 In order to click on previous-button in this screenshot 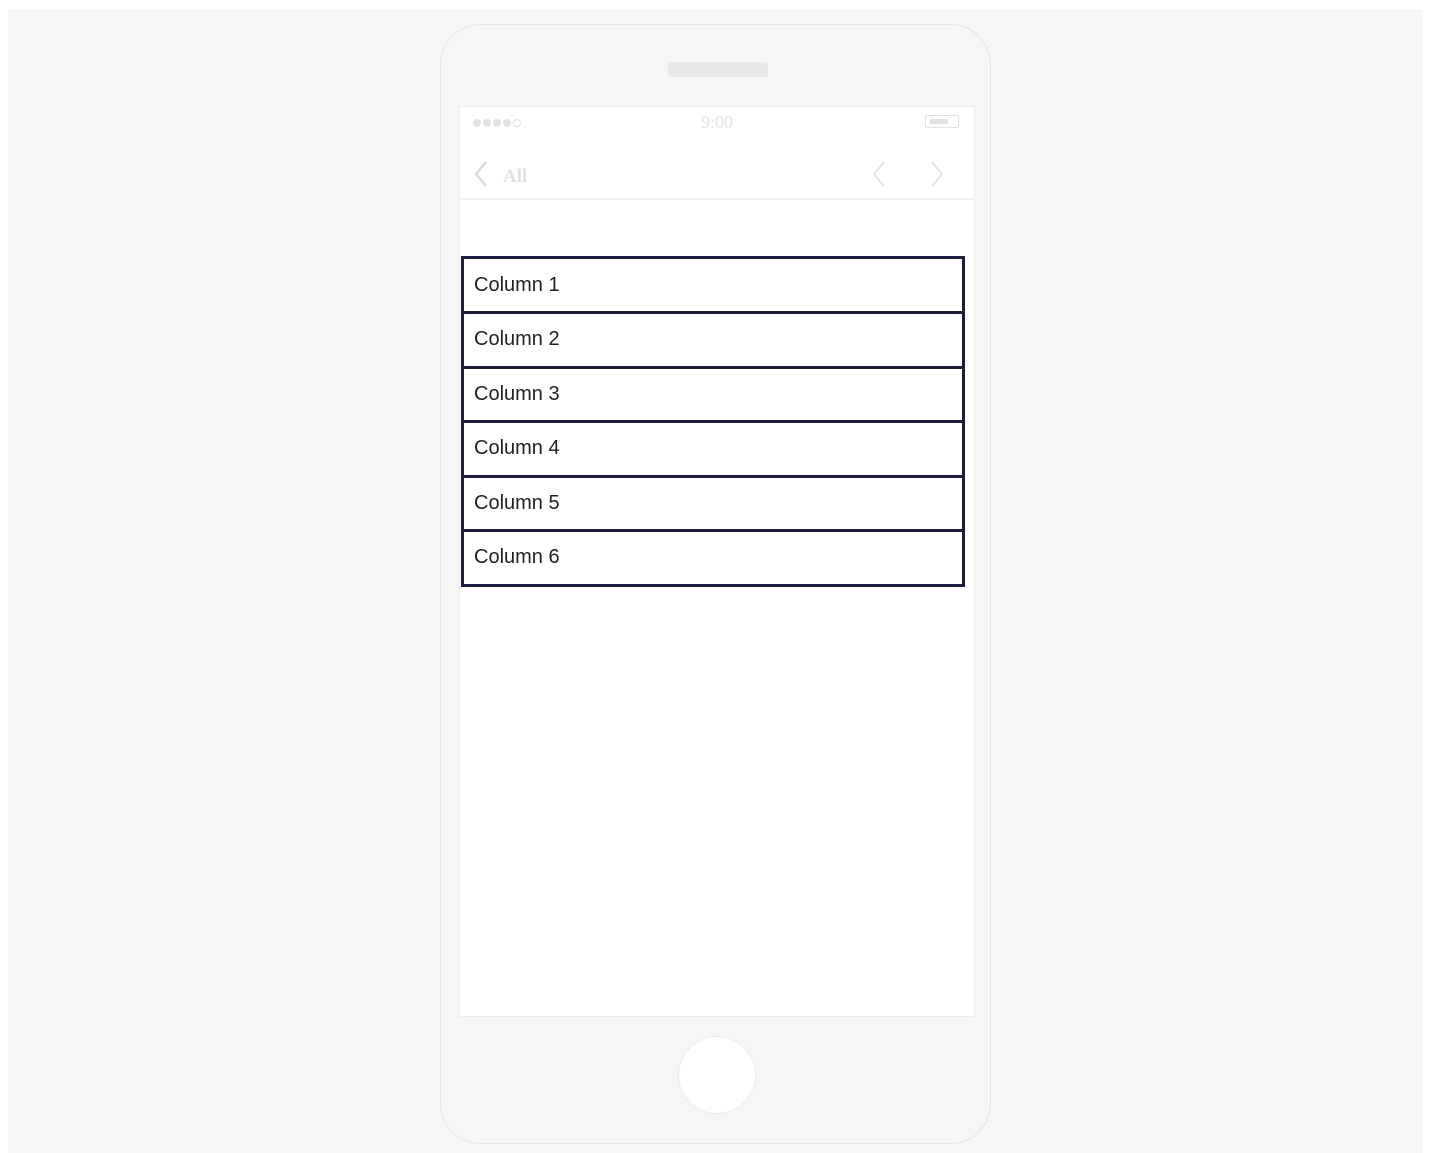, I will do `click(879, 176)`.